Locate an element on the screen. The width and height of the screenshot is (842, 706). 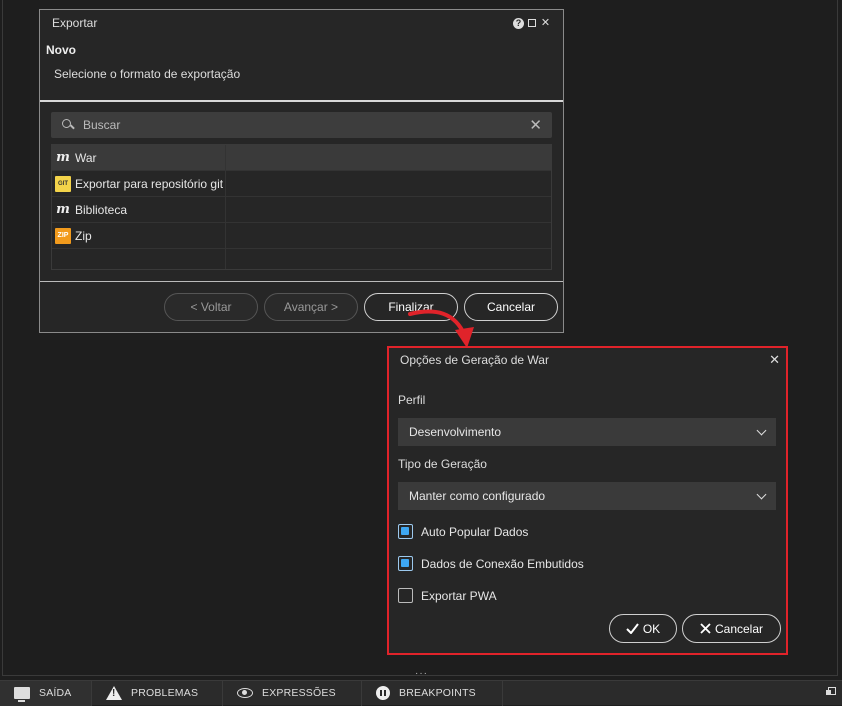
ok-label: OK is located at coordinates (651, 628).